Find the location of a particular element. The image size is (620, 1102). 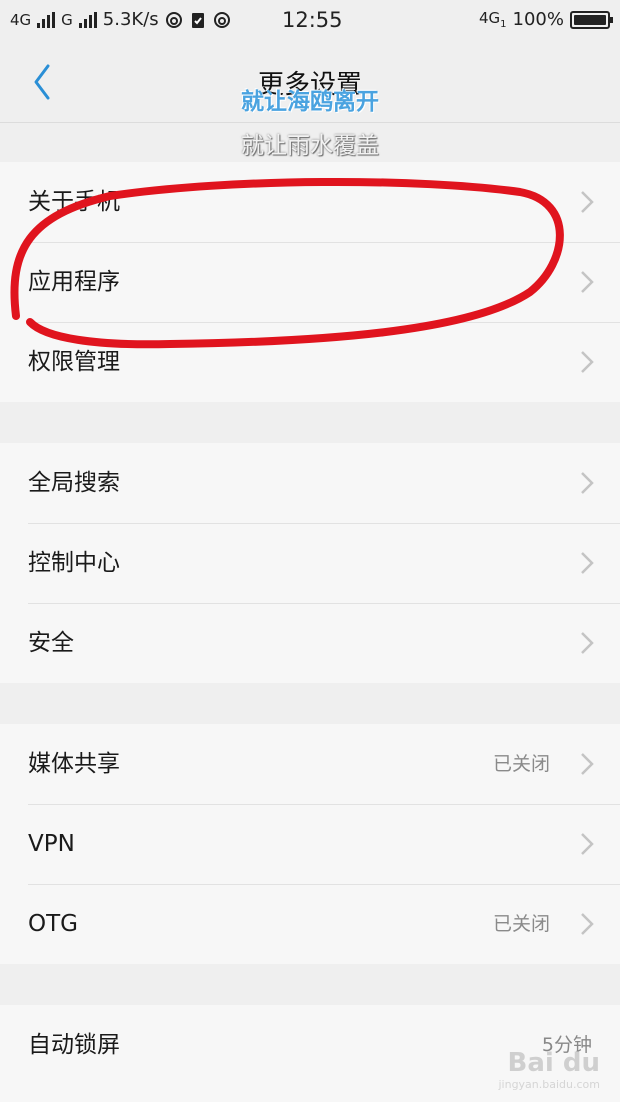

setting-applications: 应用程序 is located at coordinates (310, 282).